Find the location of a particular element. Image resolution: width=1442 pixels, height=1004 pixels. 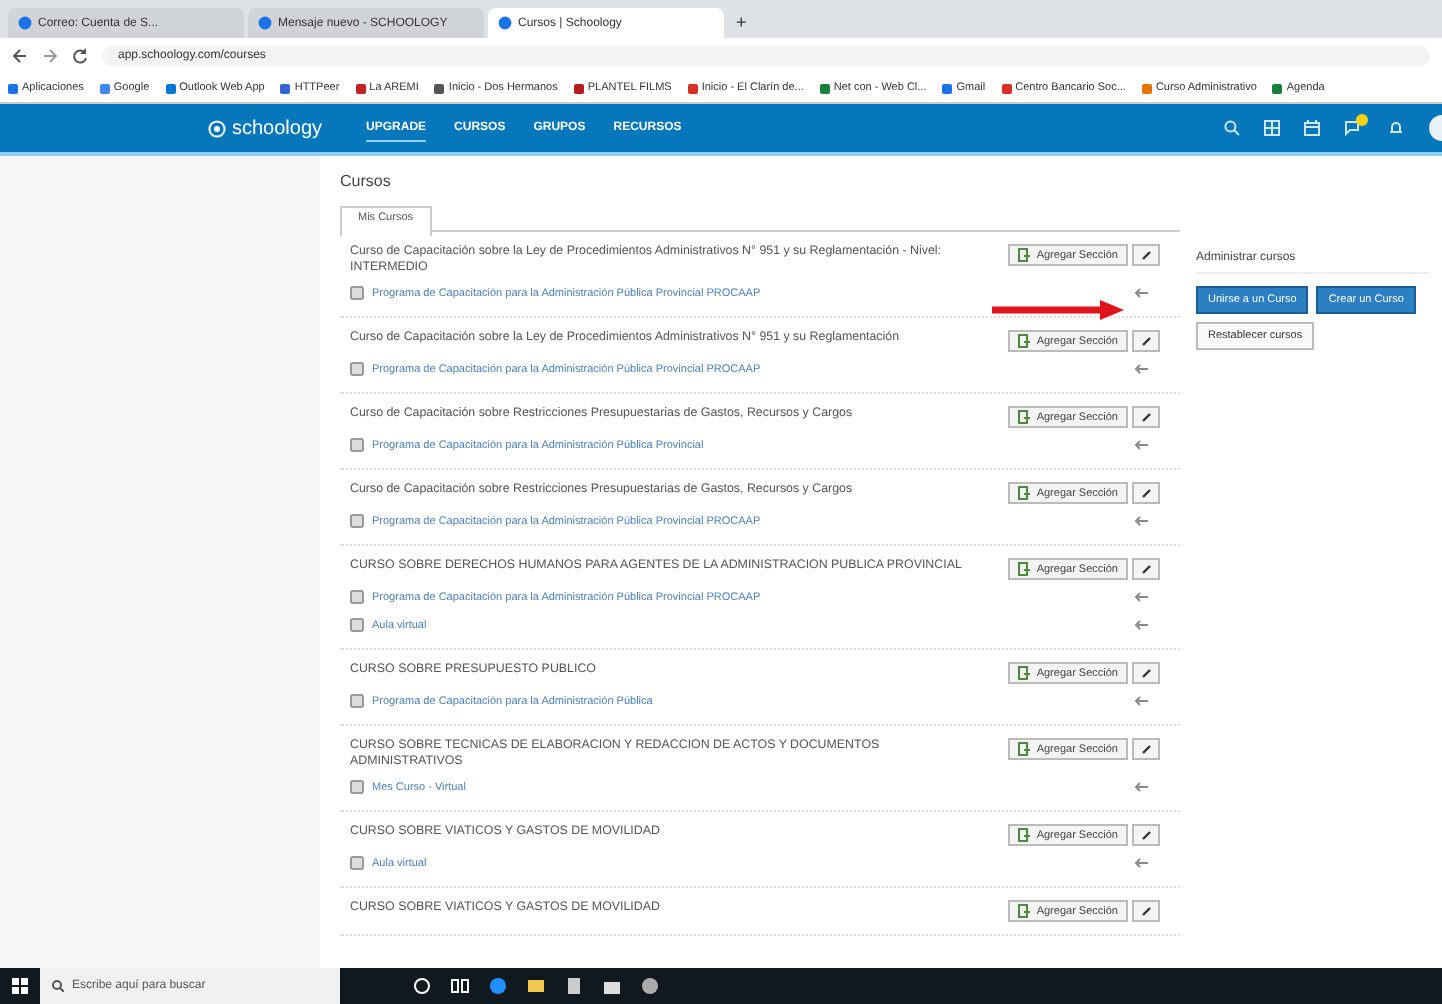

folder-icon is located at coordinates (536, 986).